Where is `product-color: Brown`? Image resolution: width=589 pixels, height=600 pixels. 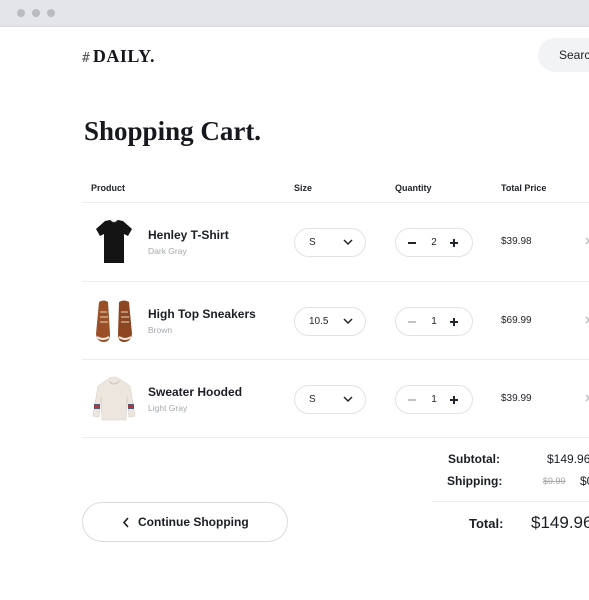
product-color: Brown is located at coordinates (160, 330).